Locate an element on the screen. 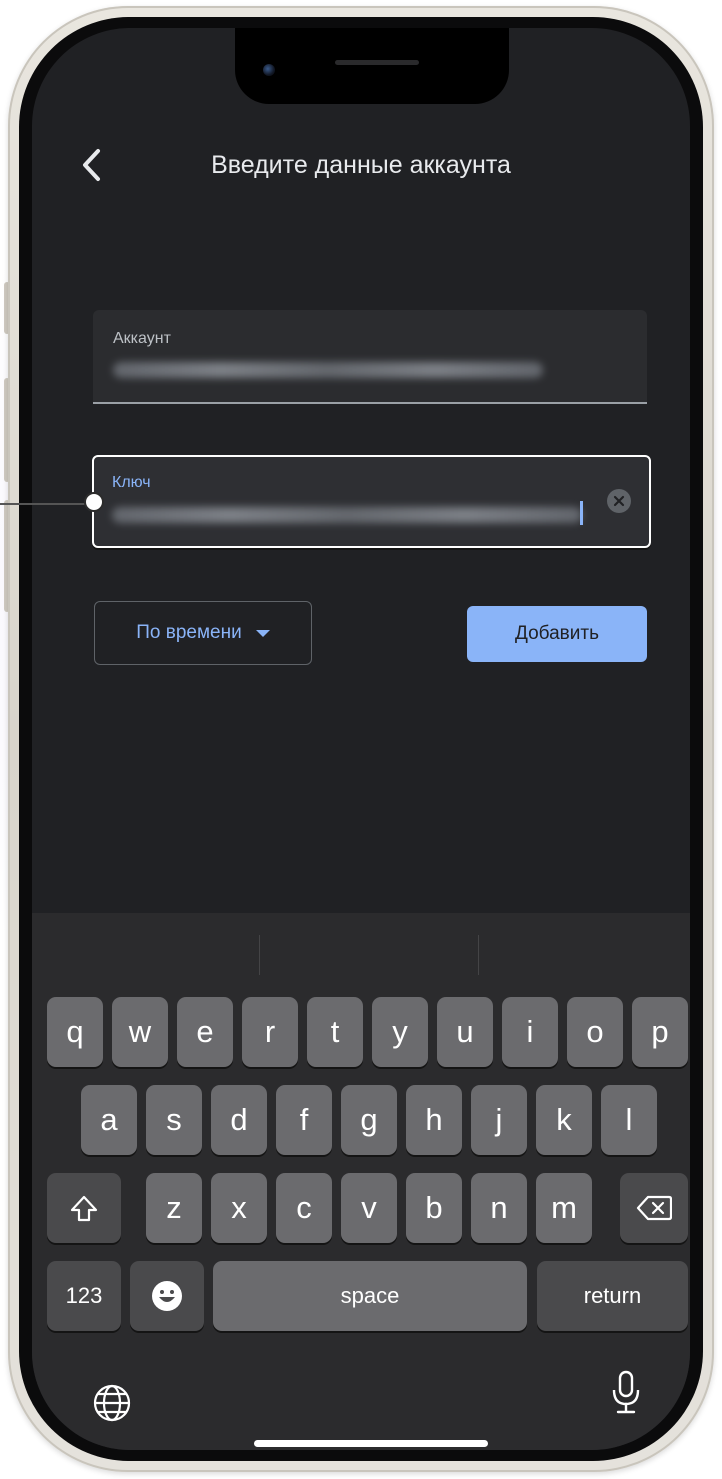 The image size is (722, 1479). return-key: return is located at coordinates (612, 1296).